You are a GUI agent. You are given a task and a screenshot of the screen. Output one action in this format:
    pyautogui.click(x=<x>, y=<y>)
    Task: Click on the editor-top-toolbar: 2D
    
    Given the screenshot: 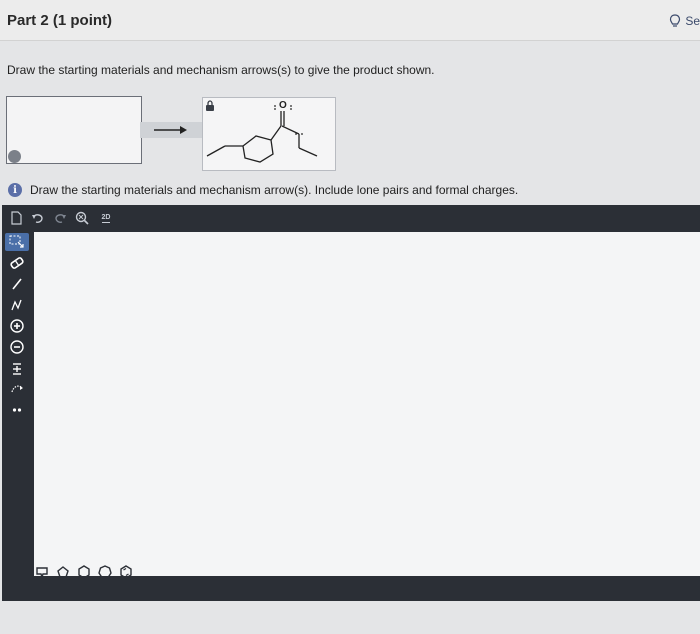 What is the action you would take?
    pyautogui.click(x=351, y=218)
    